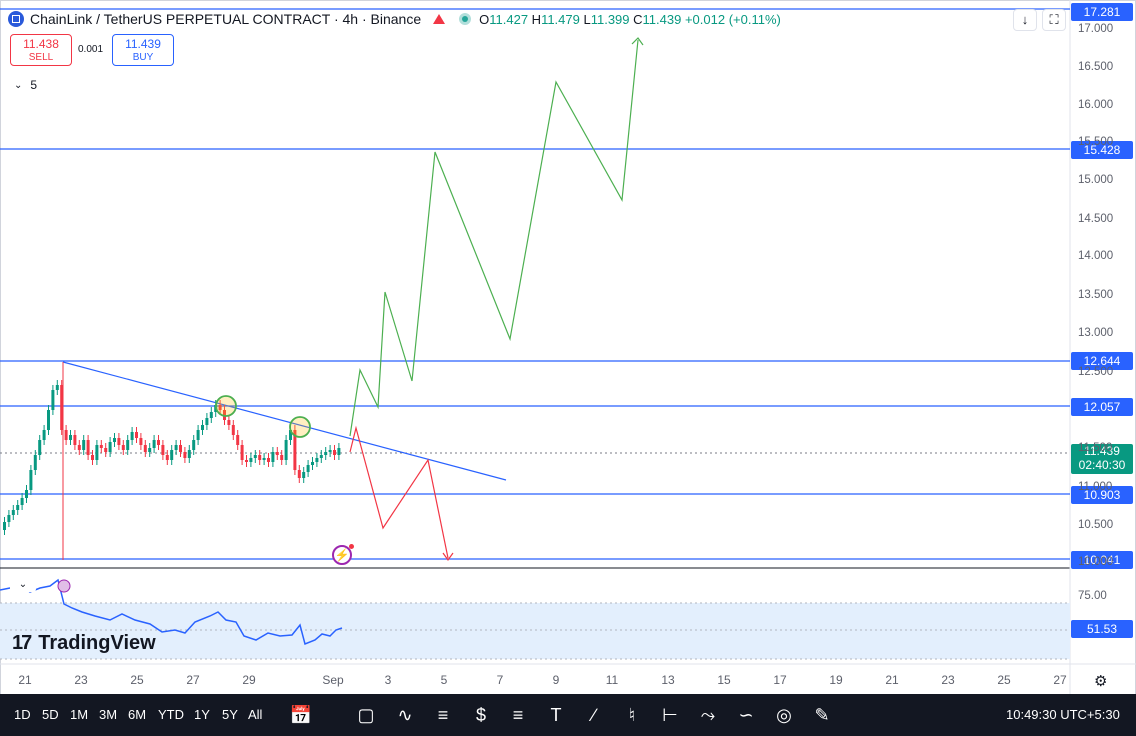  Describe the element at coordinates (255, 714) in the screenshot. I see `timeframe-all: All` at that location.